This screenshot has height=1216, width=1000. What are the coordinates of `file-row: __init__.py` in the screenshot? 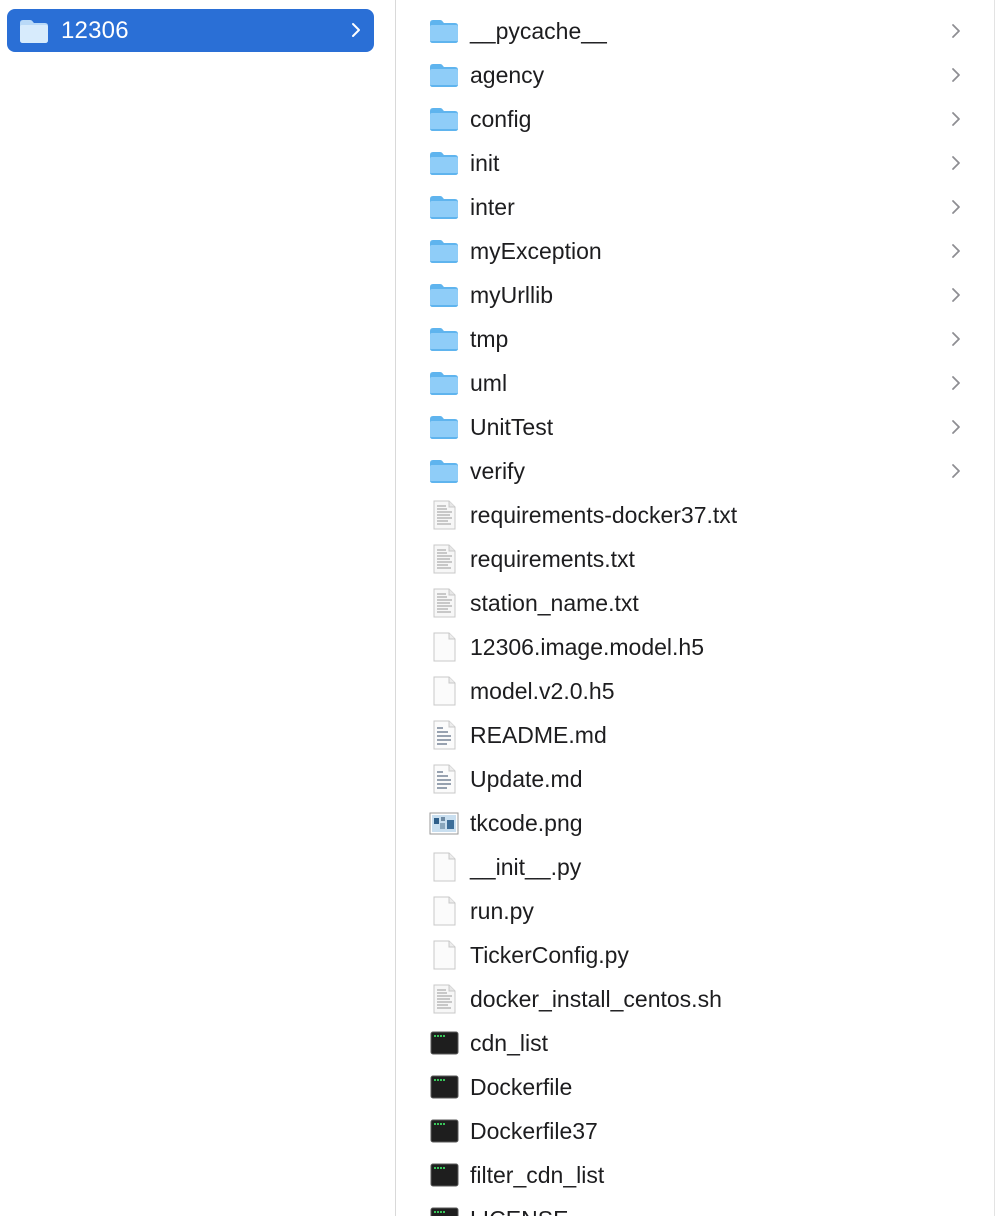 It's located at (695, 867).